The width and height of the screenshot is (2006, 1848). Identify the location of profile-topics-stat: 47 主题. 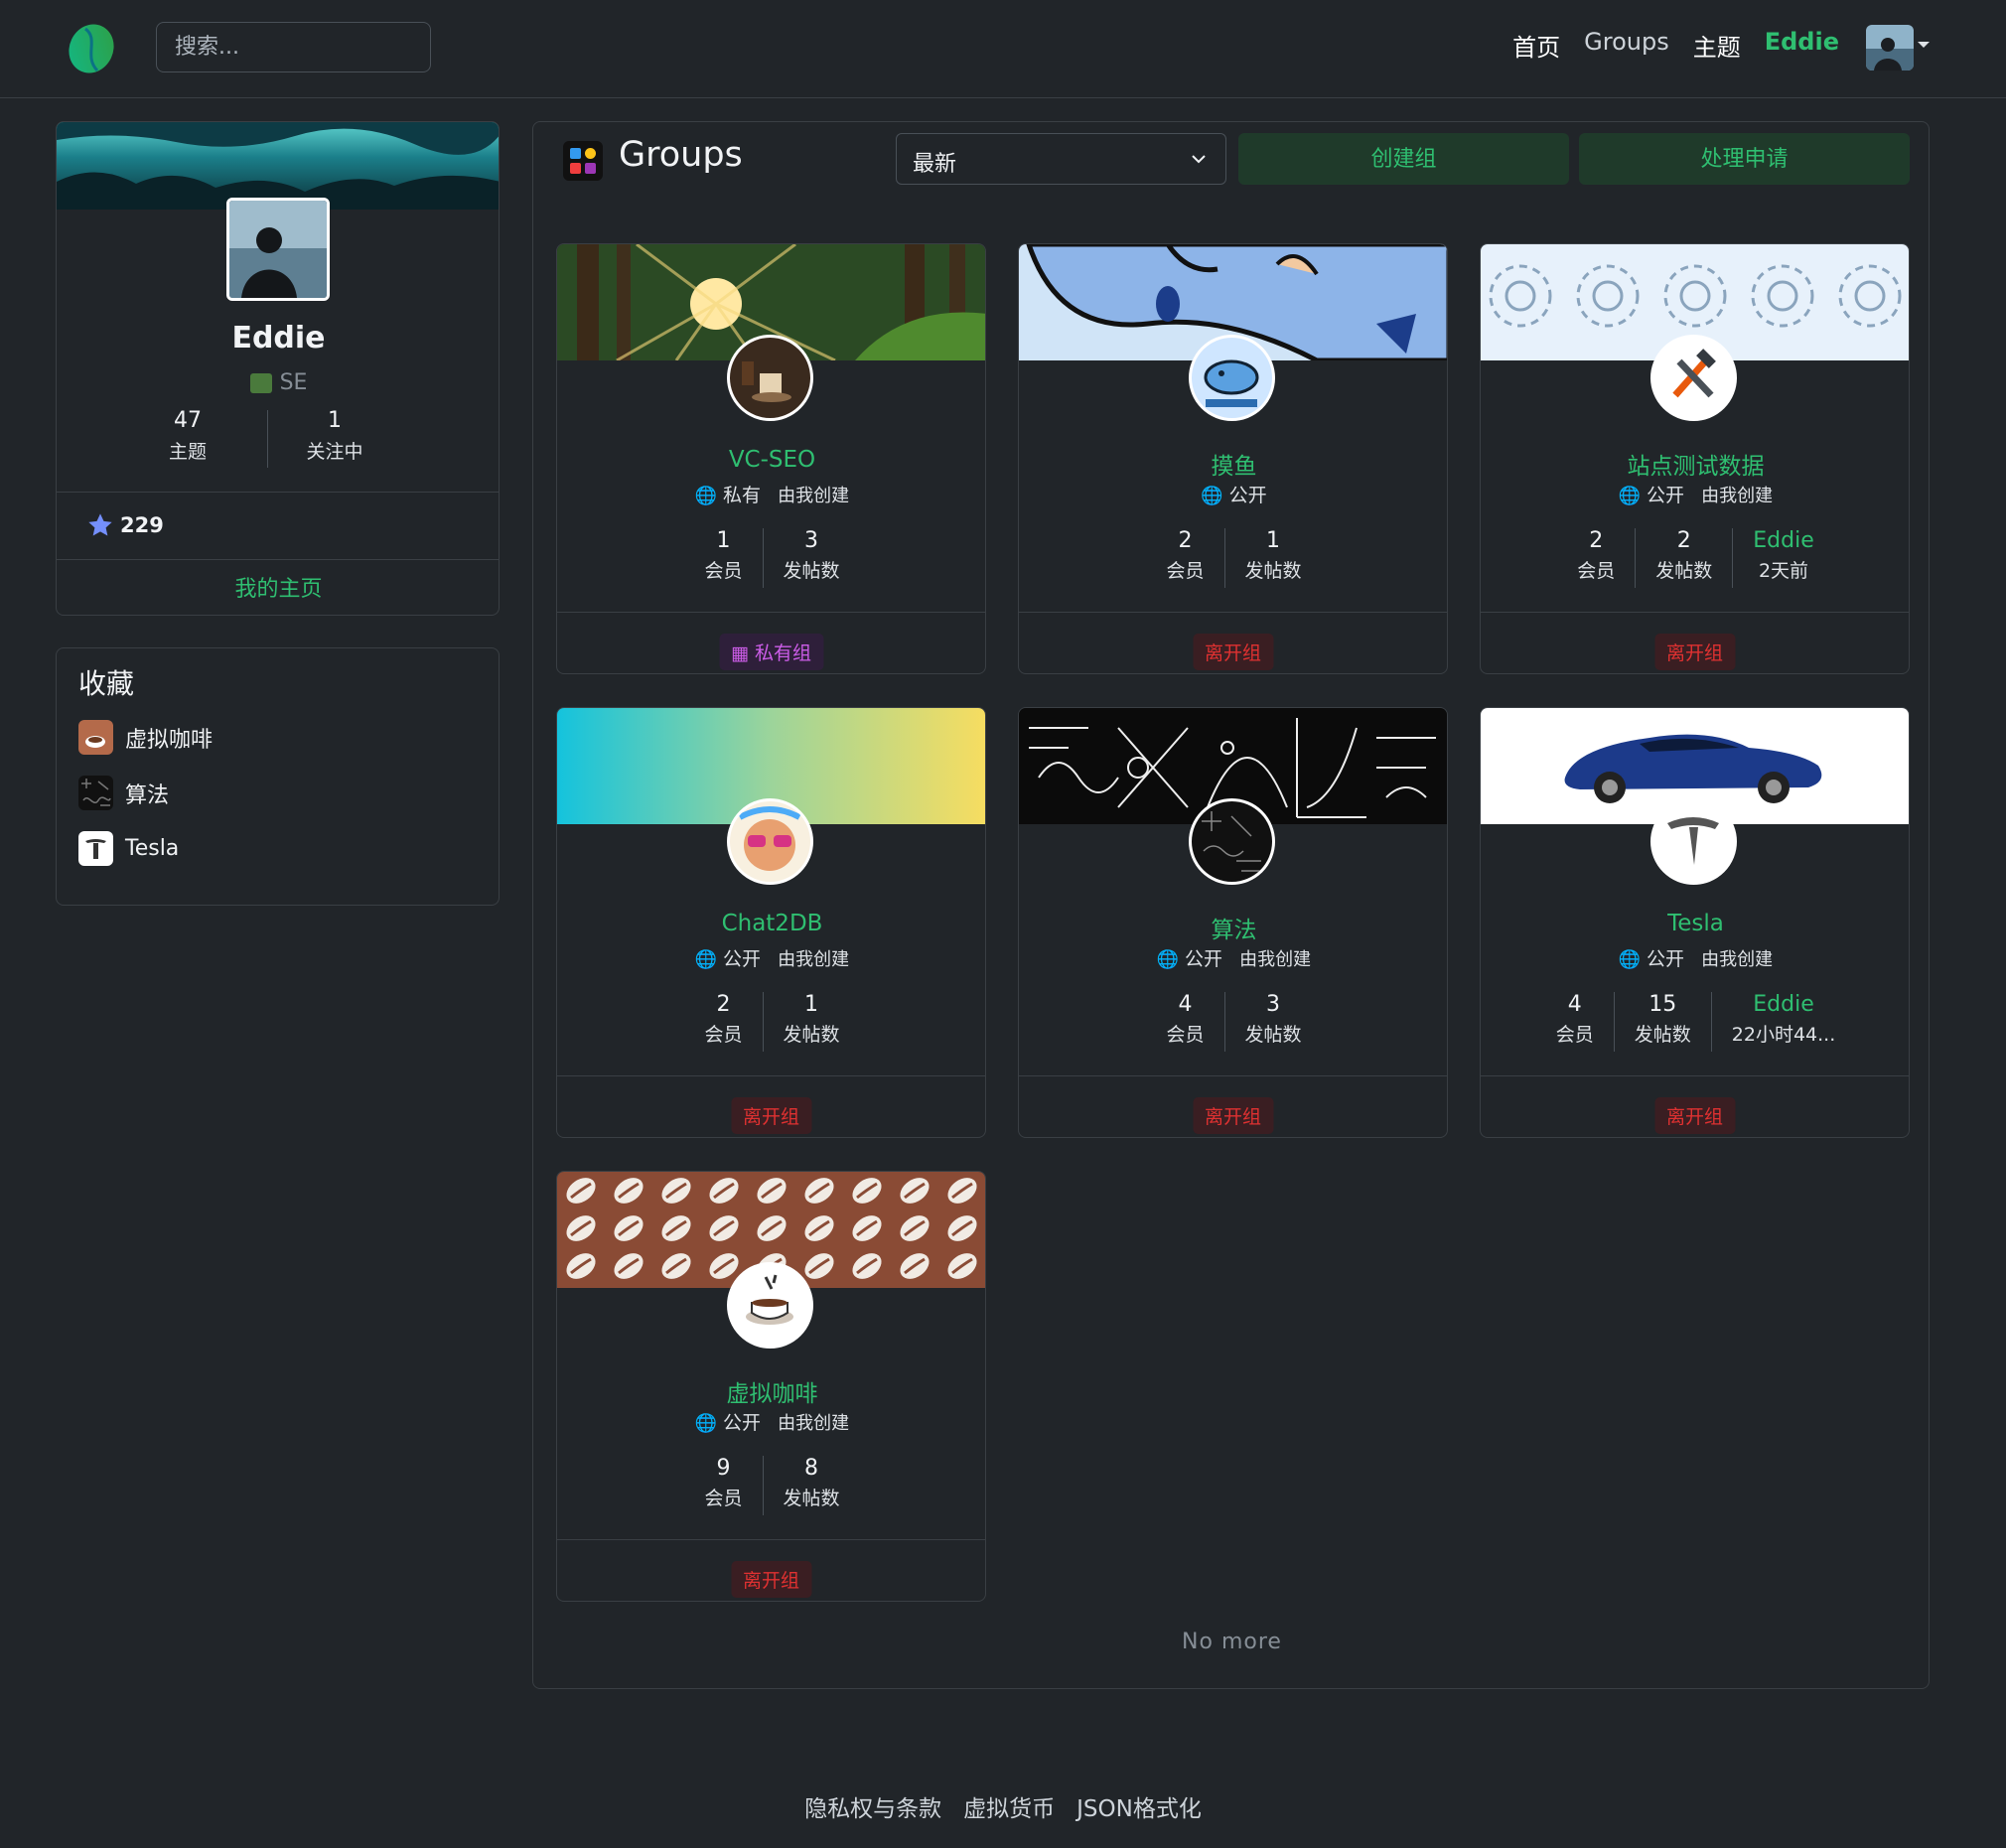
(187, 436).